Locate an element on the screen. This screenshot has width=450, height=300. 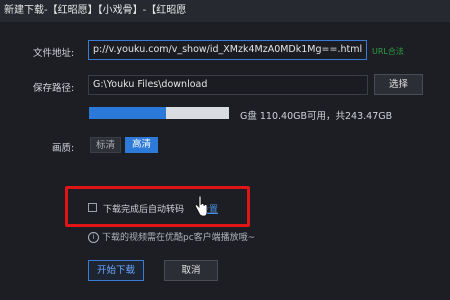
start-download-button: 开始下载 is located at coordinates (116, 270).